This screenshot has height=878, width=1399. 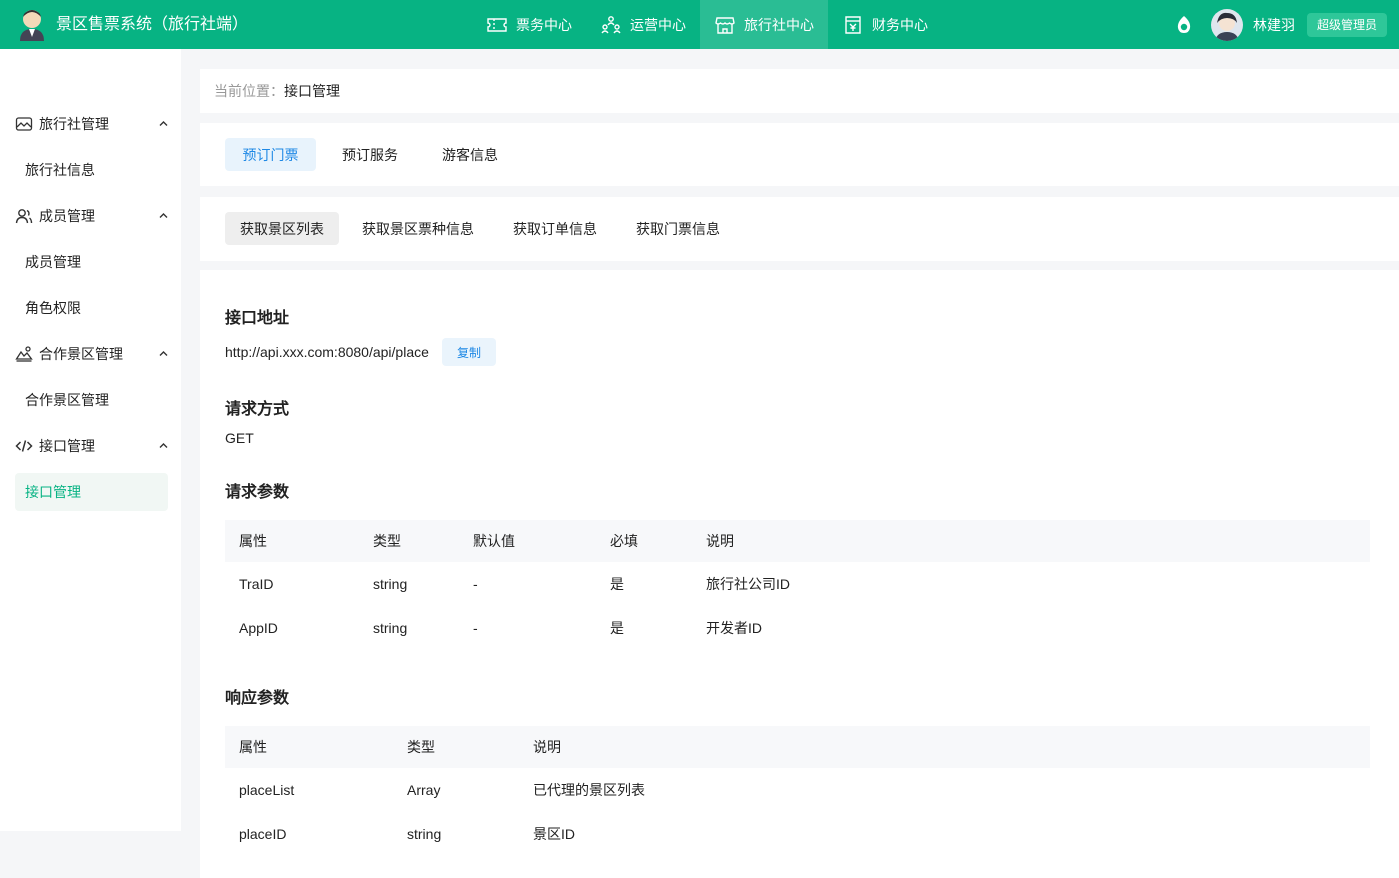 I want to click on cell: 已代理的景区列表, so click(x=589, y=790).